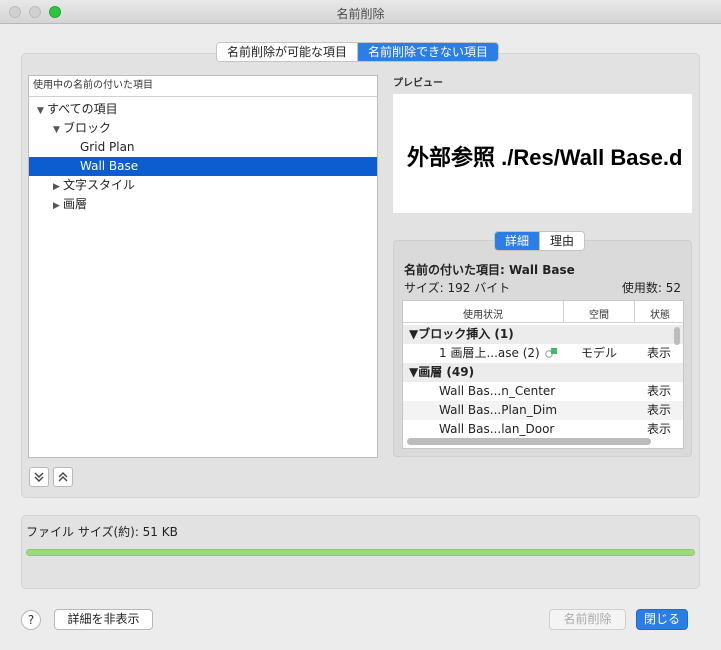  I want to click on table-header: 使用状況 空間 状態, so click(543, 312).